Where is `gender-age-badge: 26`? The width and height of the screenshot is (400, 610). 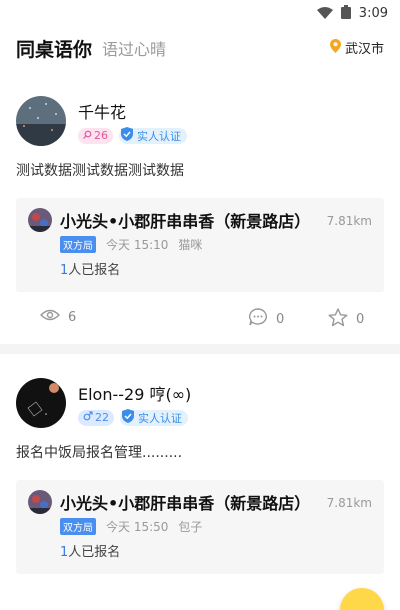 gender-age-badge: 26 is located at coordinates (95, 135).